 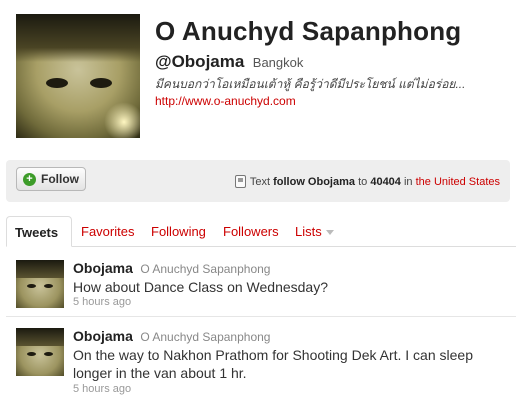 I want to click on text-in: in, so click(x=408, y=181).